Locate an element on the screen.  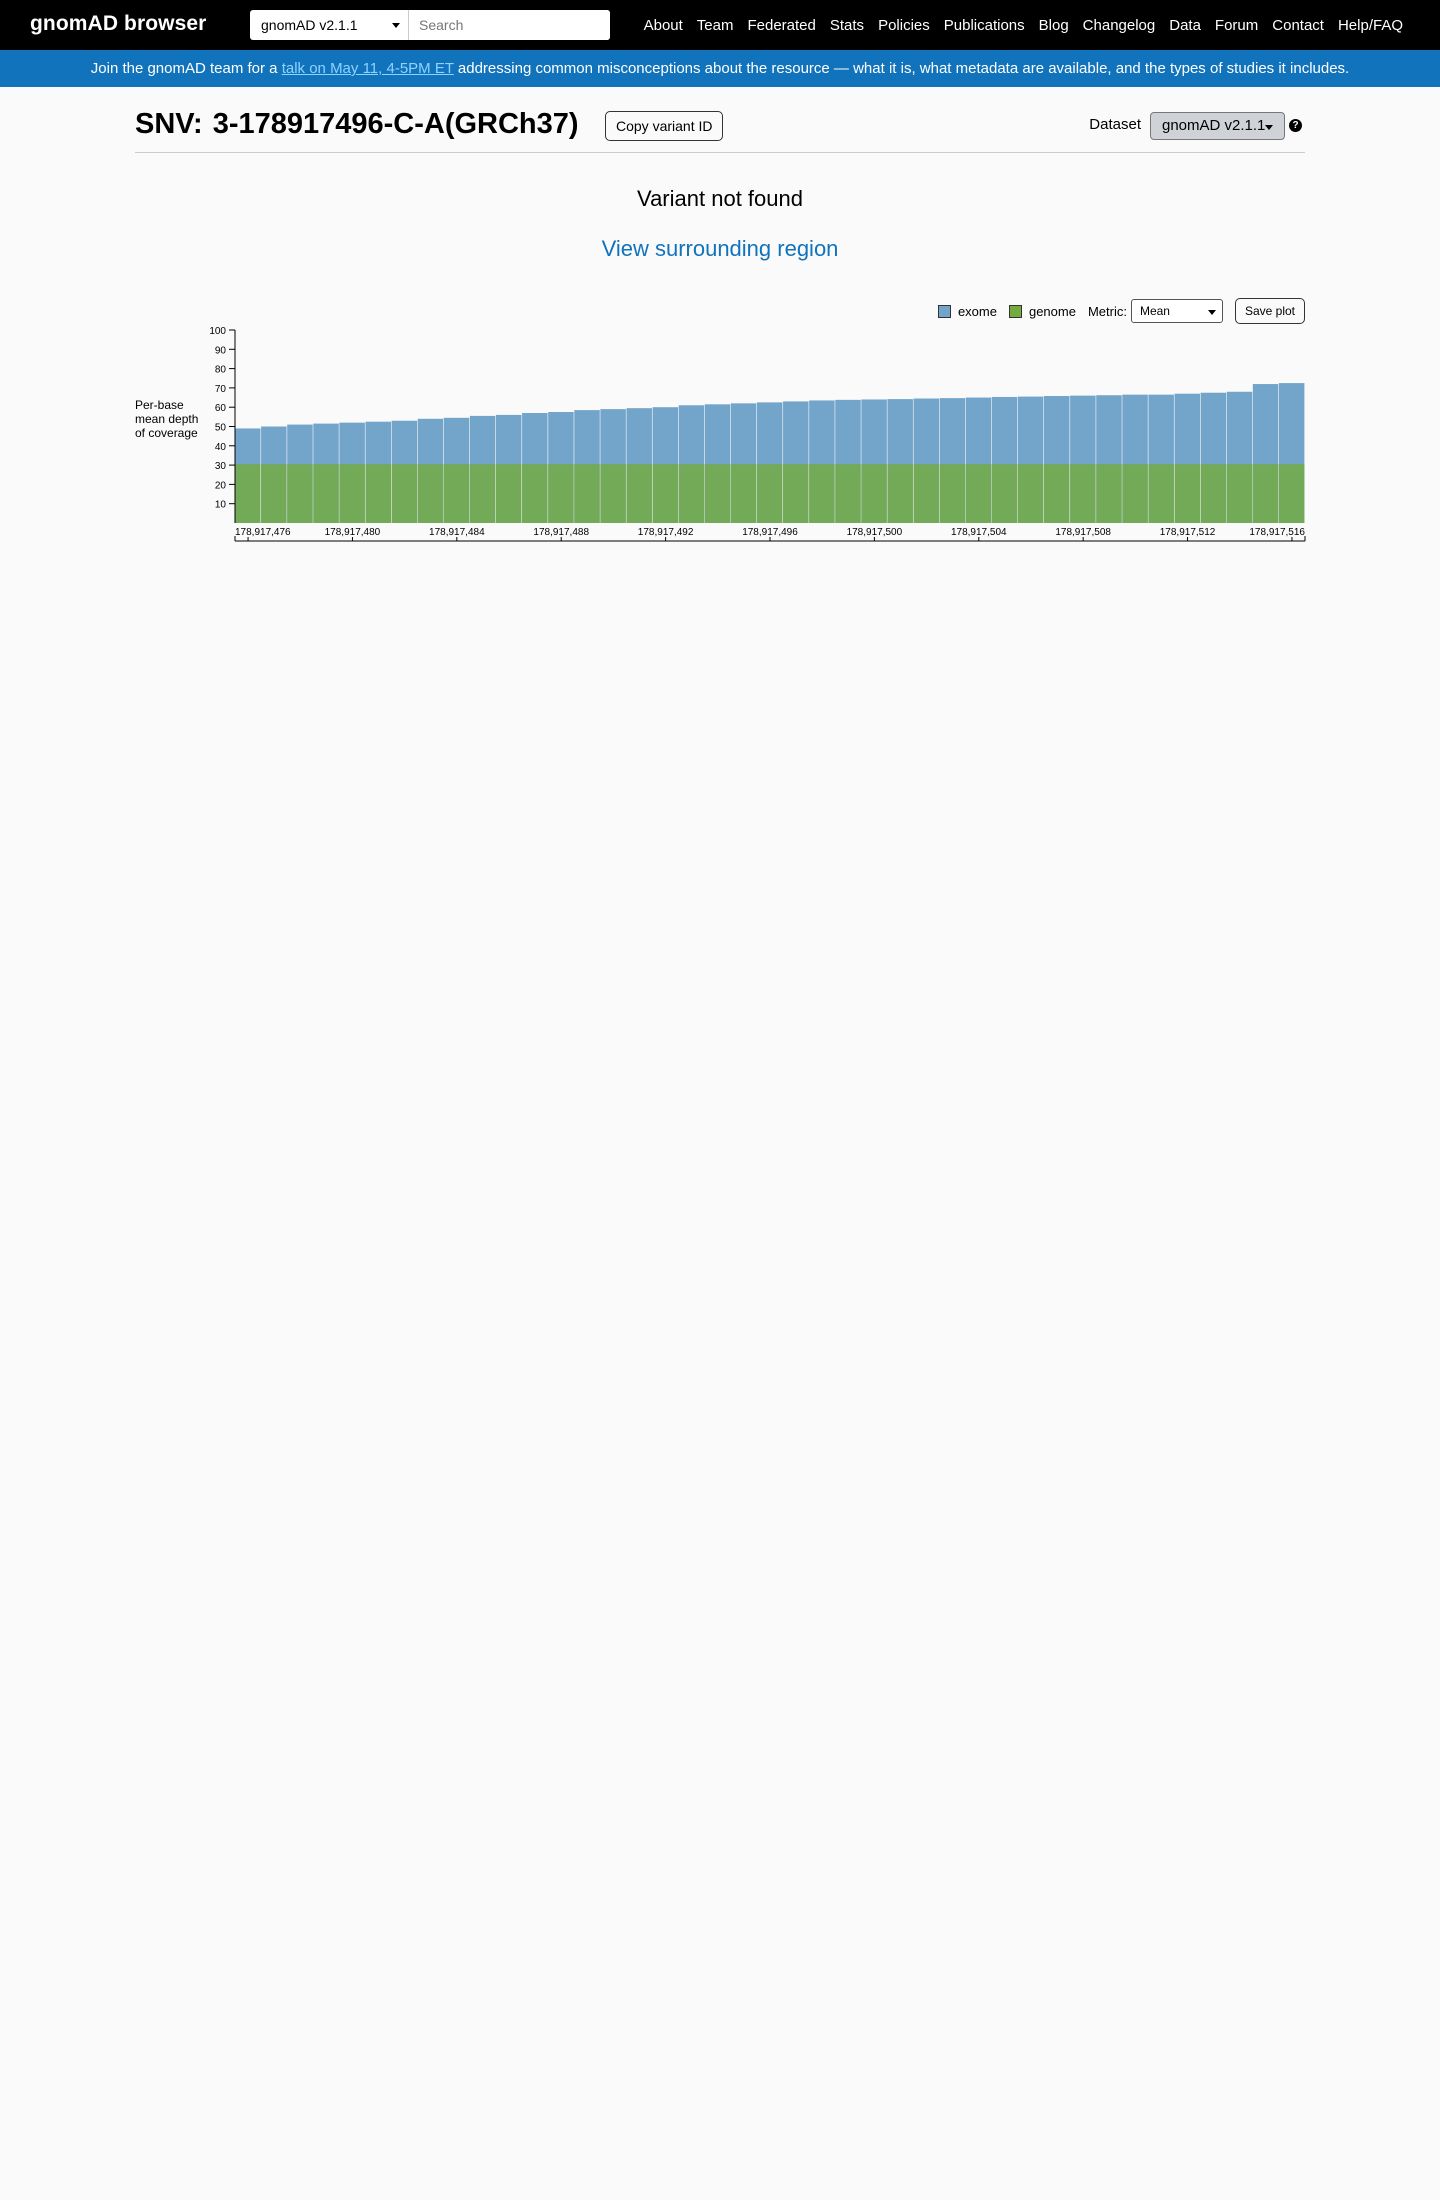
y-tick-label: 60 is located at coordinates (221, 408).